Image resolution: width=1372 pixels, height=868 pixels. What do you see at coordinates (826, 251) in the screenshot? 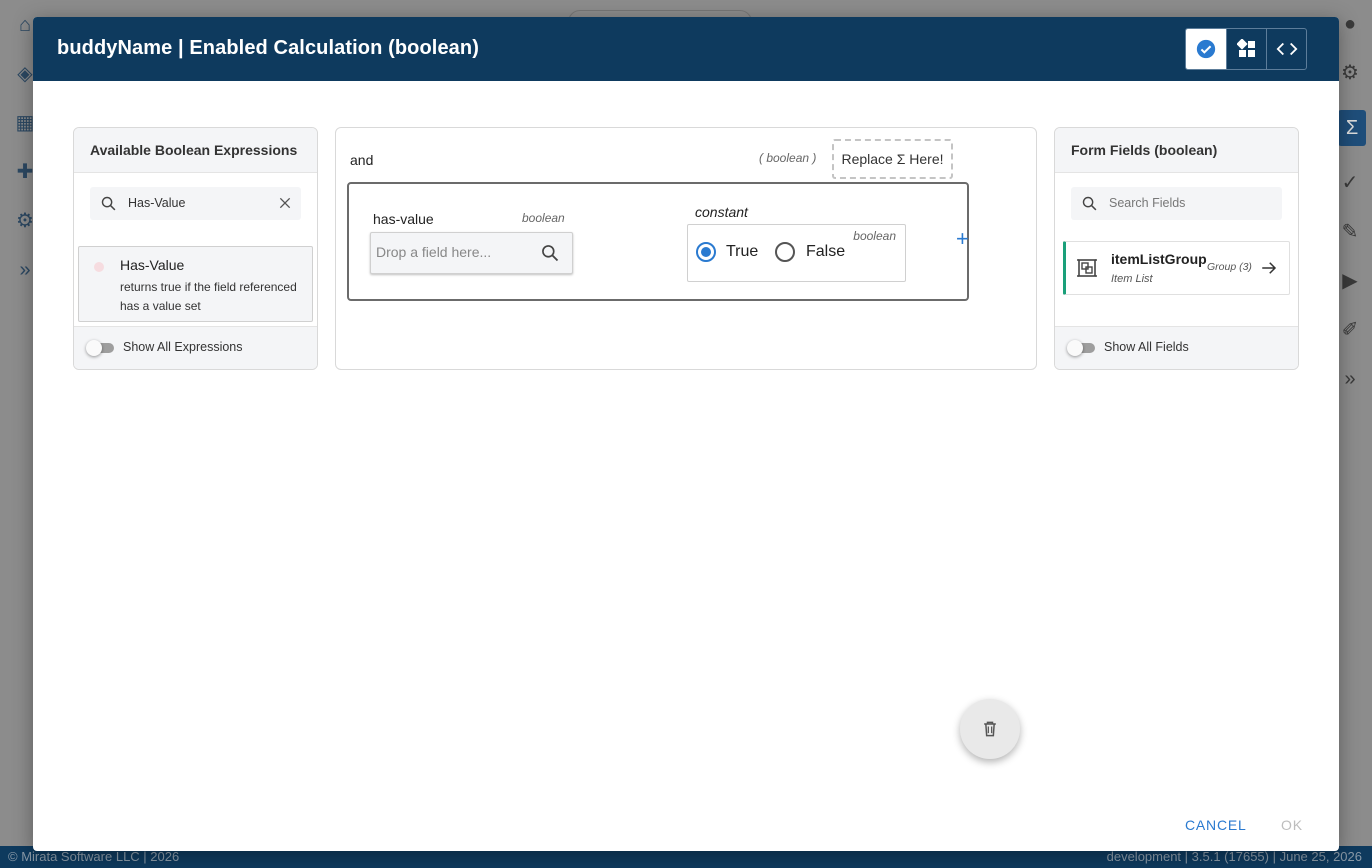
I see `false-radio-label: False` at bounding box center [826, 251].